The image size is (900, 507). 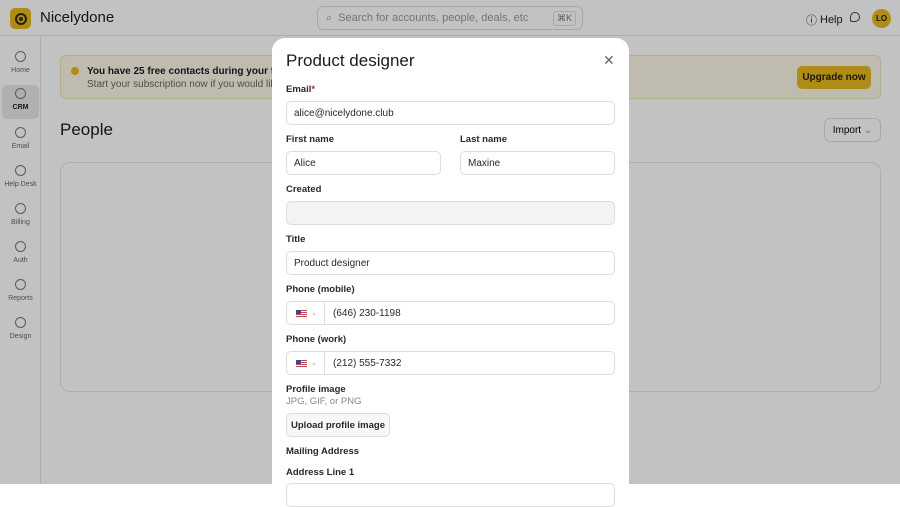 What do you see at coordinates (483, 139) in the screenshot?
I see `last-name-label: Last name` at bounding box center [483, 139].